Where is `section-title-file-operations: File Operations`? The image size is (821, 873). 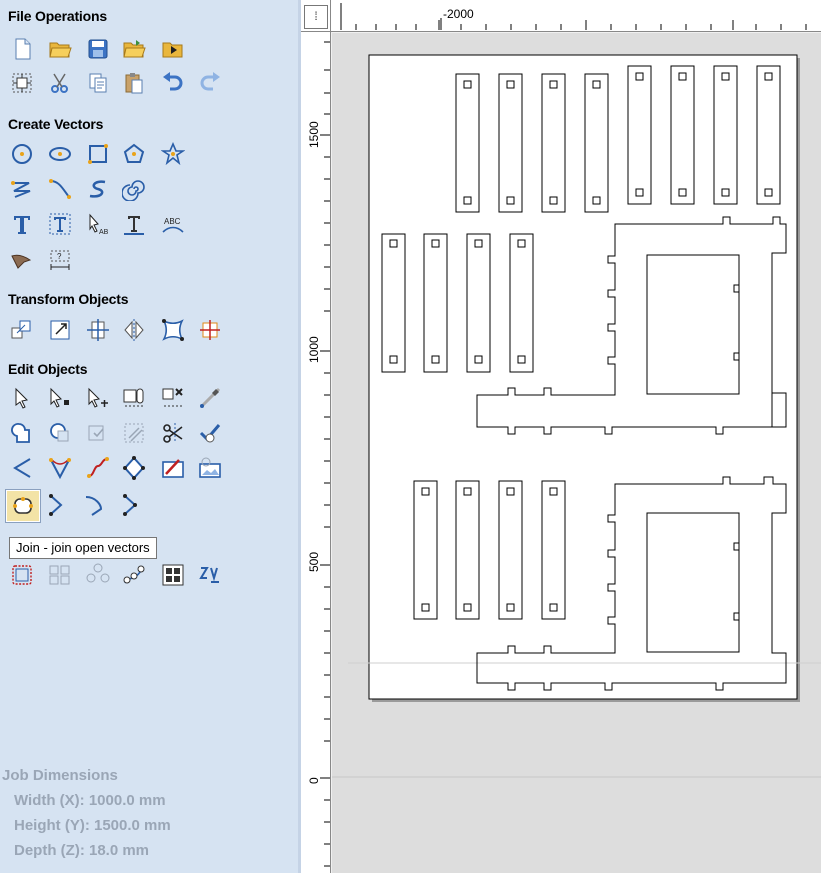 section-title-file-operations: File Operations is located at coordinates (57, 16).